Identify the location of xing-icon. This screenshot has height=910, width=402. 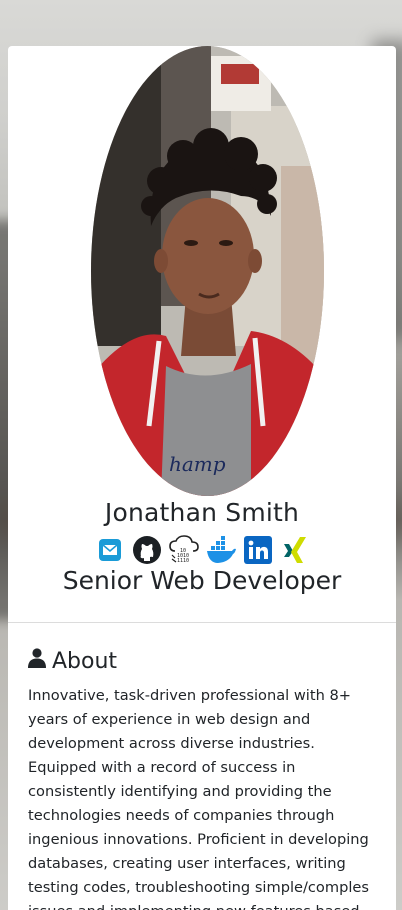
(295, 550).